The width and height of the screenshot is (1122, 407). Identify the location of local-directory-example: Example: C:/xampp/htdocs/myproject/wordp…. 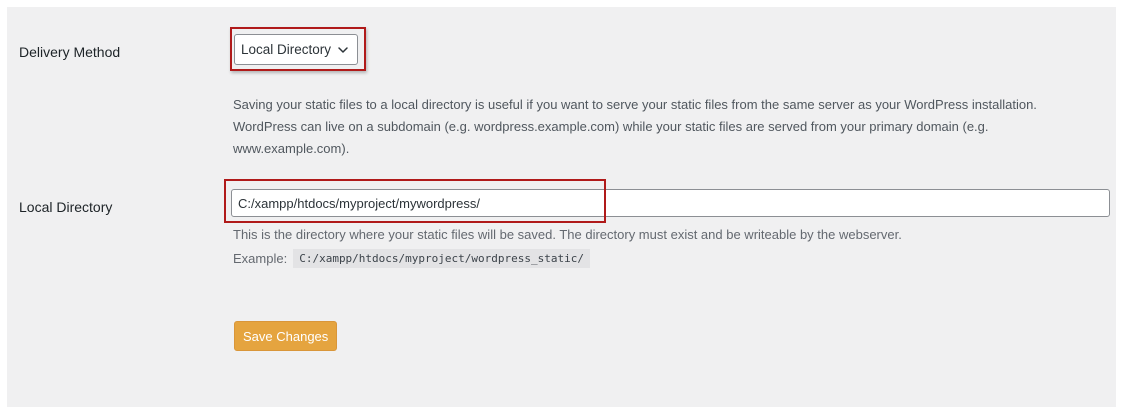
(411, 258).